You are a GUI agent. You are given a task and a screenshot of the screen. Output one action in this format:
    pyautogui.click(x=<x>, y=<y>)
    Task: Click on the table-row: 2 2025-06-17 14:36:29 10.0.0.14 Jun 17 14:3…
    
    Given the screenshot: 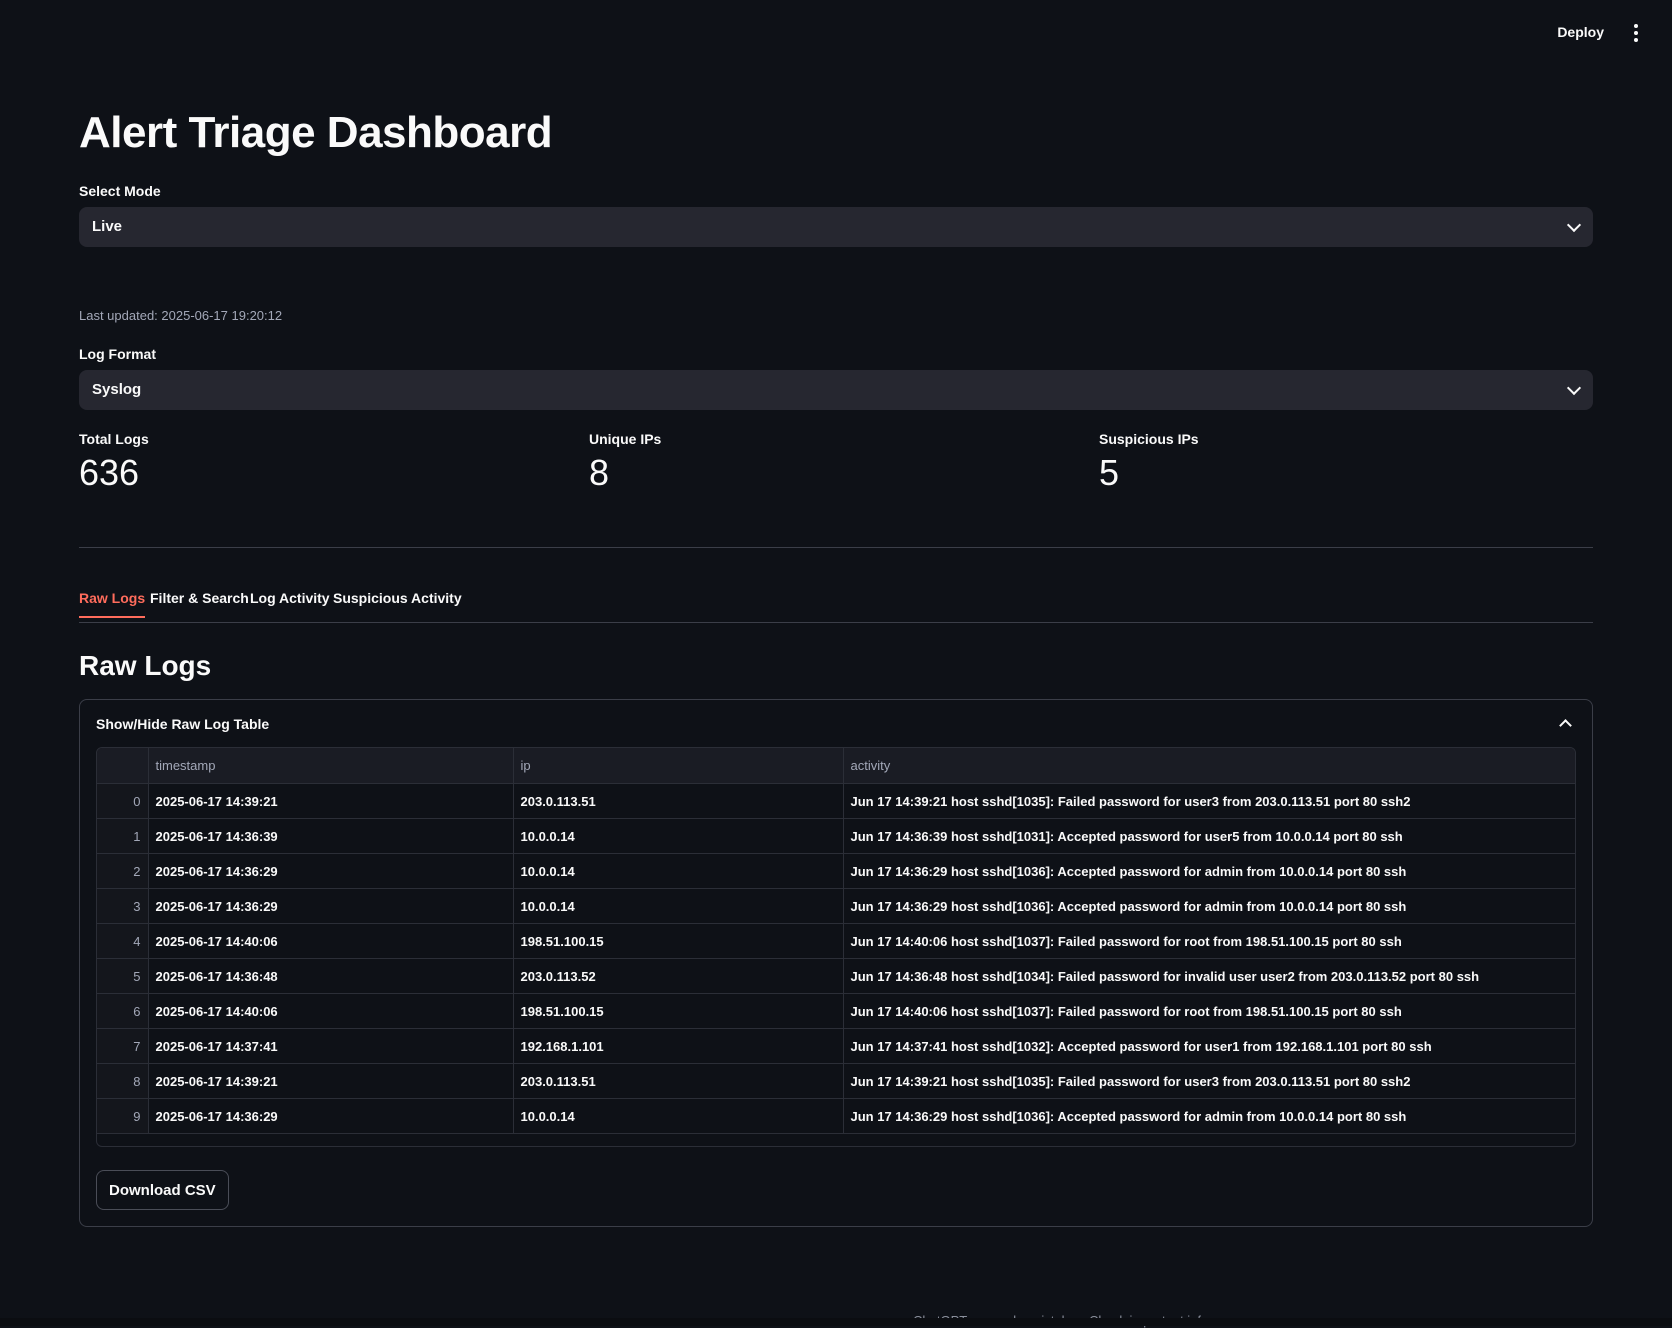 What is the action you would take?
    pyautogui.click(x=836, y=871)
    